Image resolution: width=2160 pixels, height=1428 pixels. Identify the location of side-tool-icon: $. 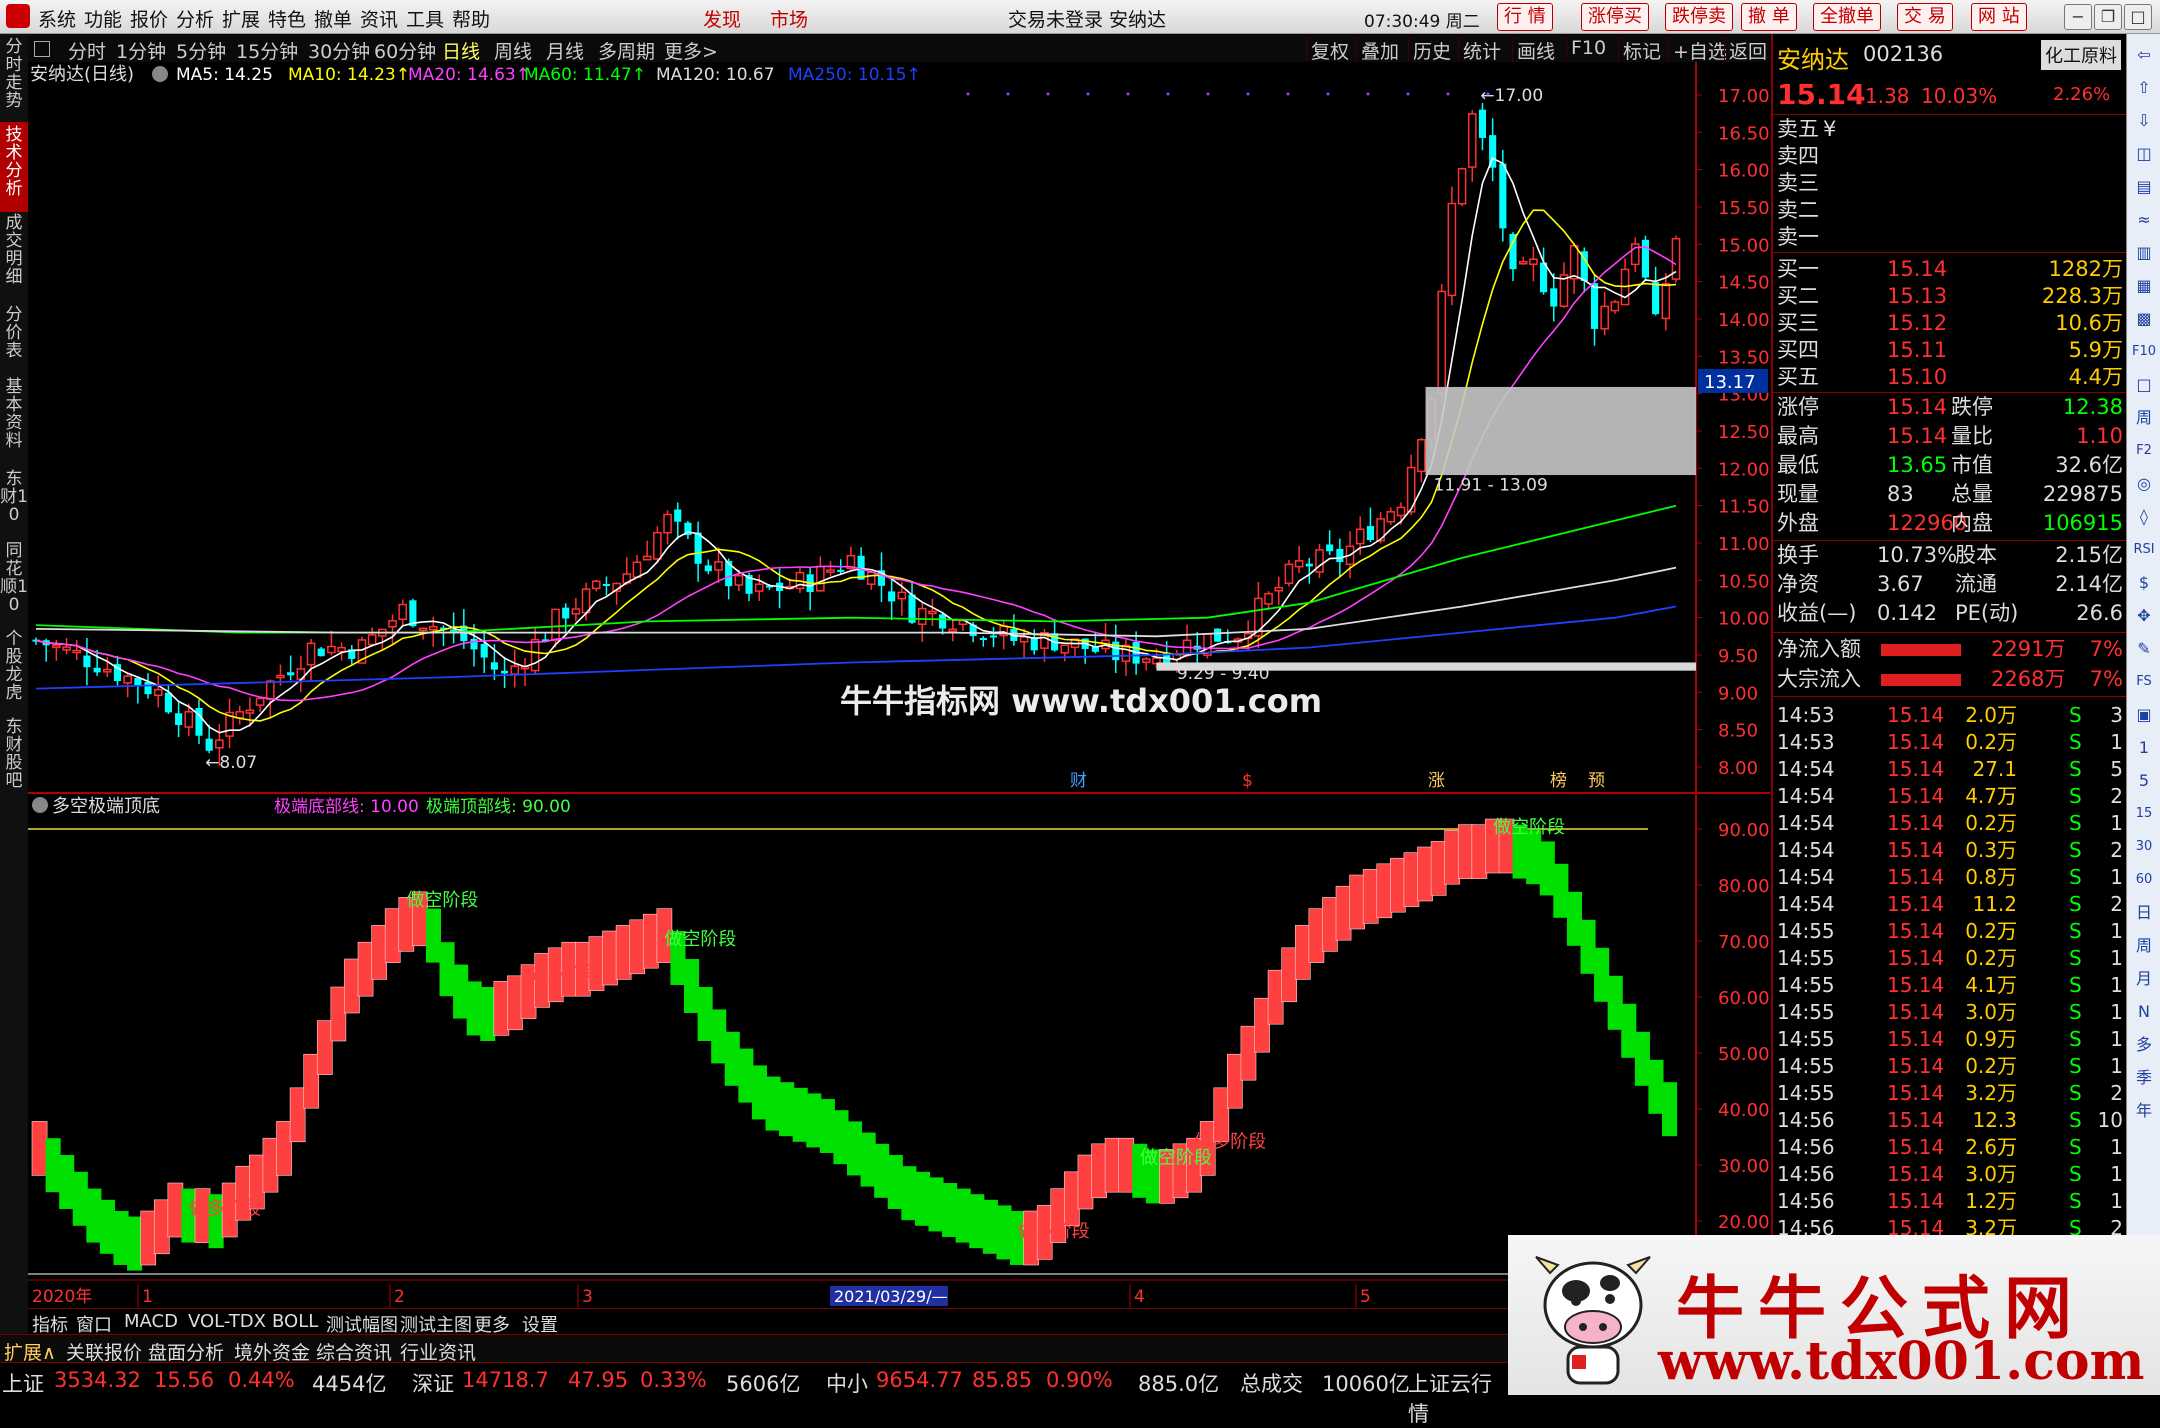
(2144, 583).